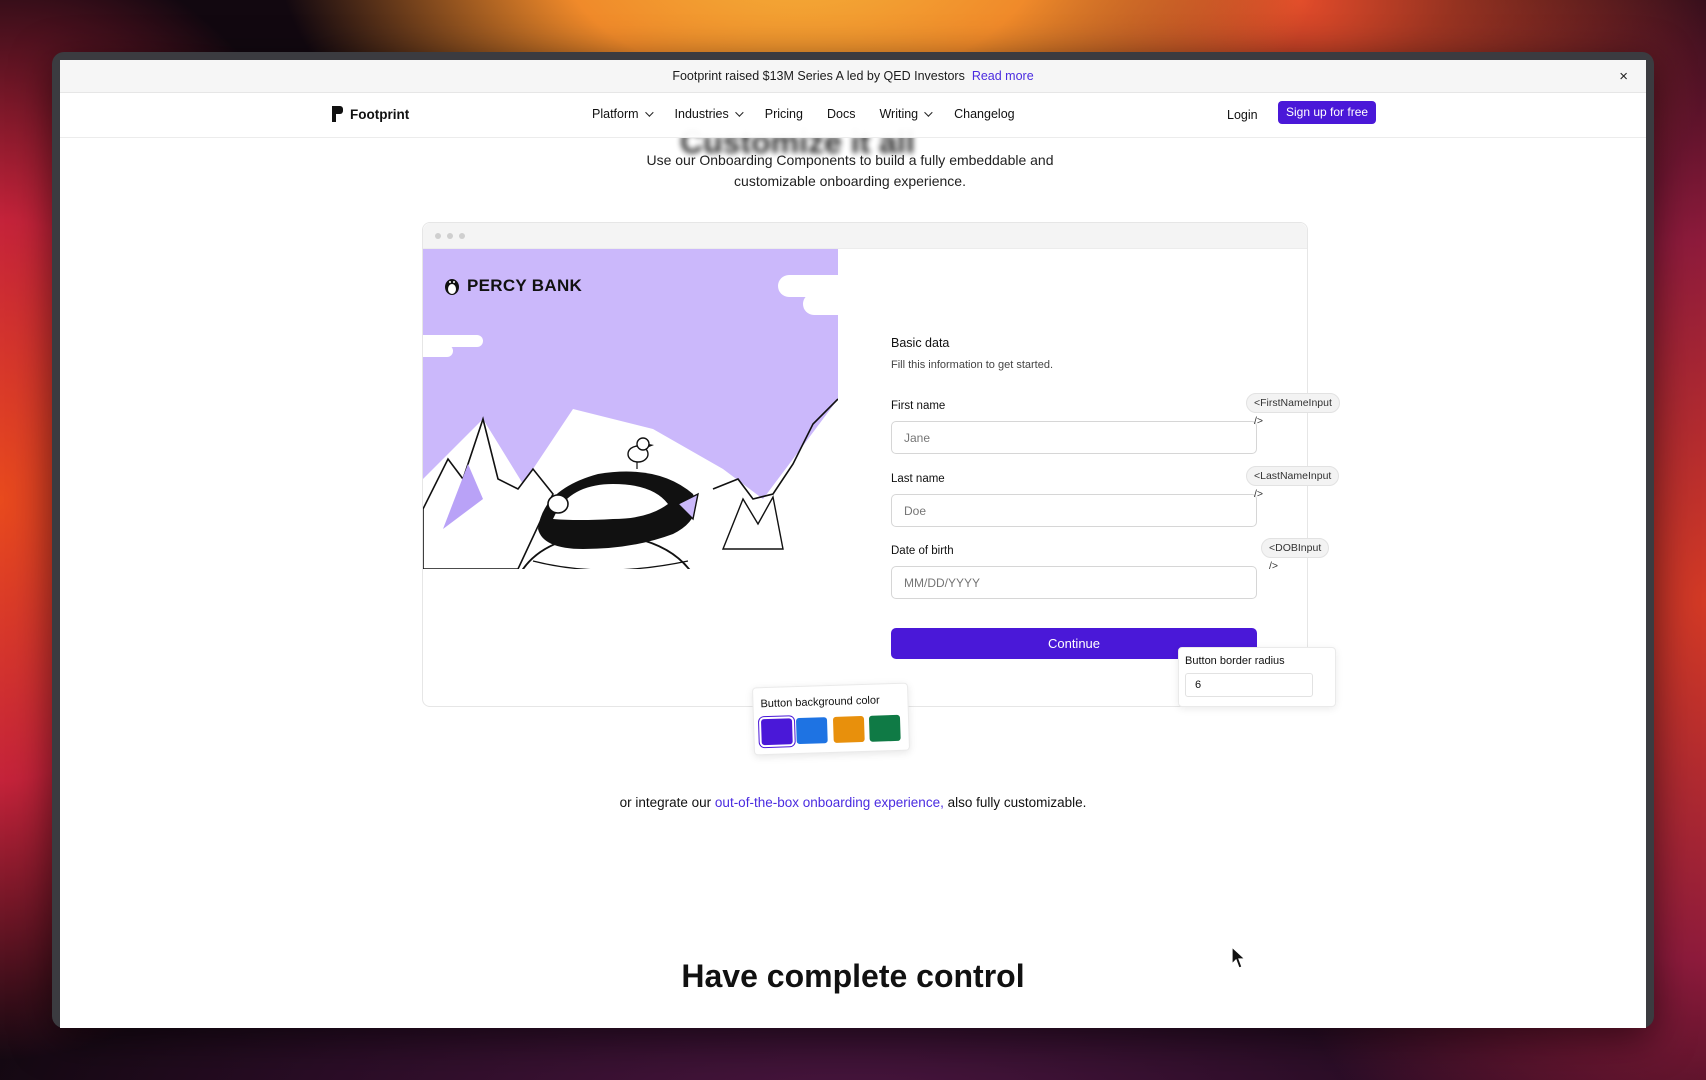  I want to click on login-link: Login, so click(1242, 115).